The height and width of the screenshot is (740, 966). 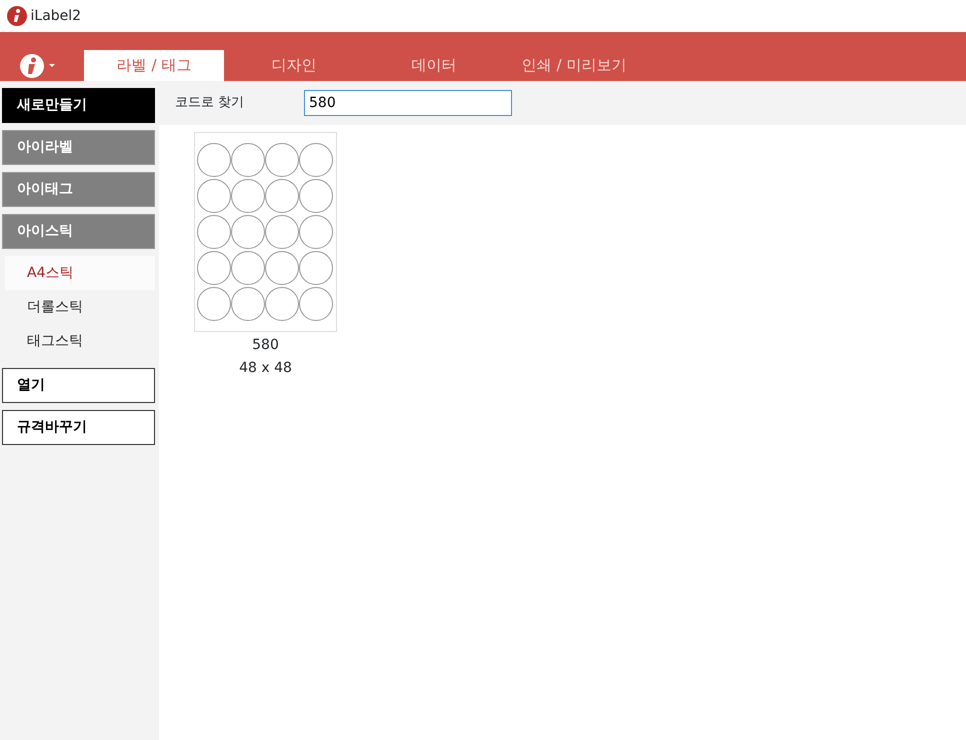 I want to click on sidebar-button: 규격바꾸기, so click(x=78, y=427).